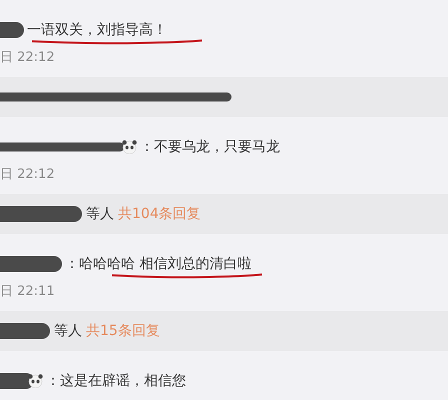 The height and width of the screenshot is (400, 448). I want to click on replies-link: 共104条回复, so click(159, 214).